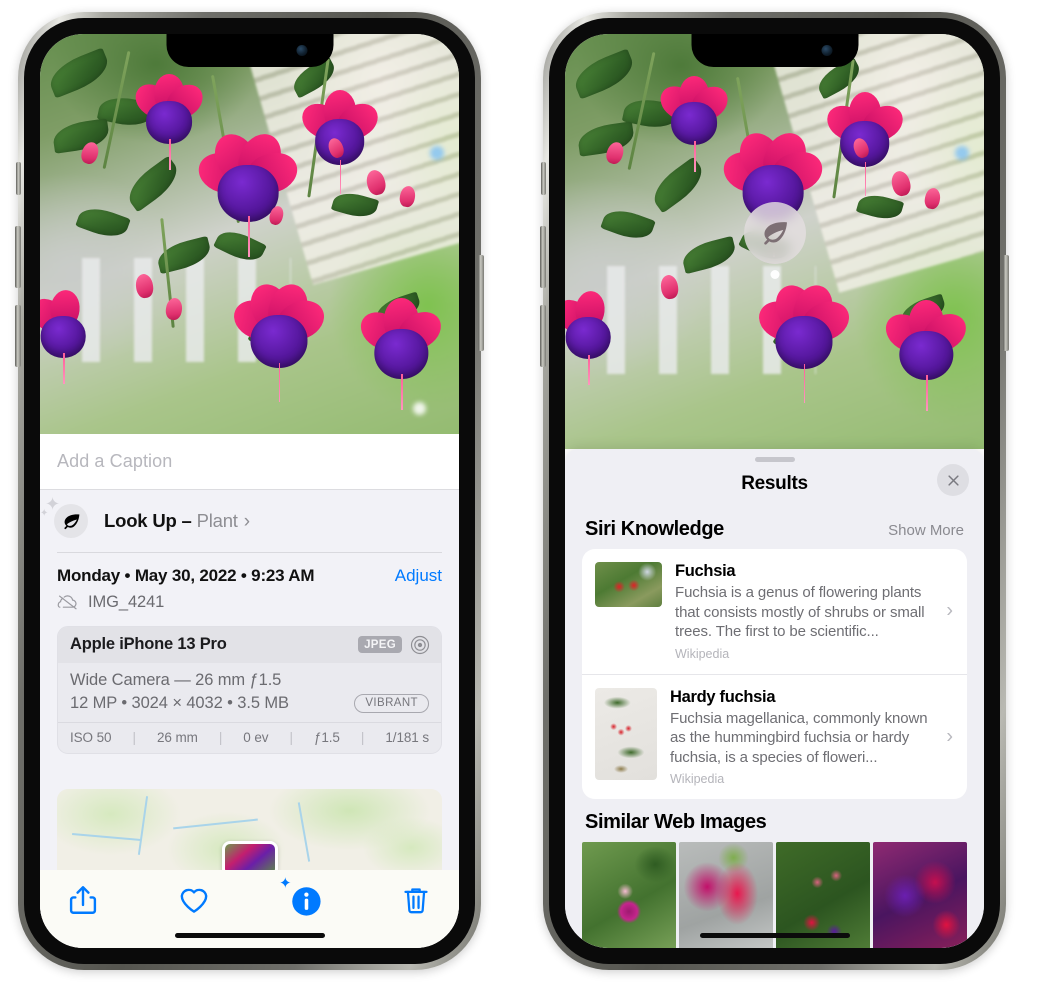 The image size is (1055, 985). I want to click on close-icon, so click(953, 480).